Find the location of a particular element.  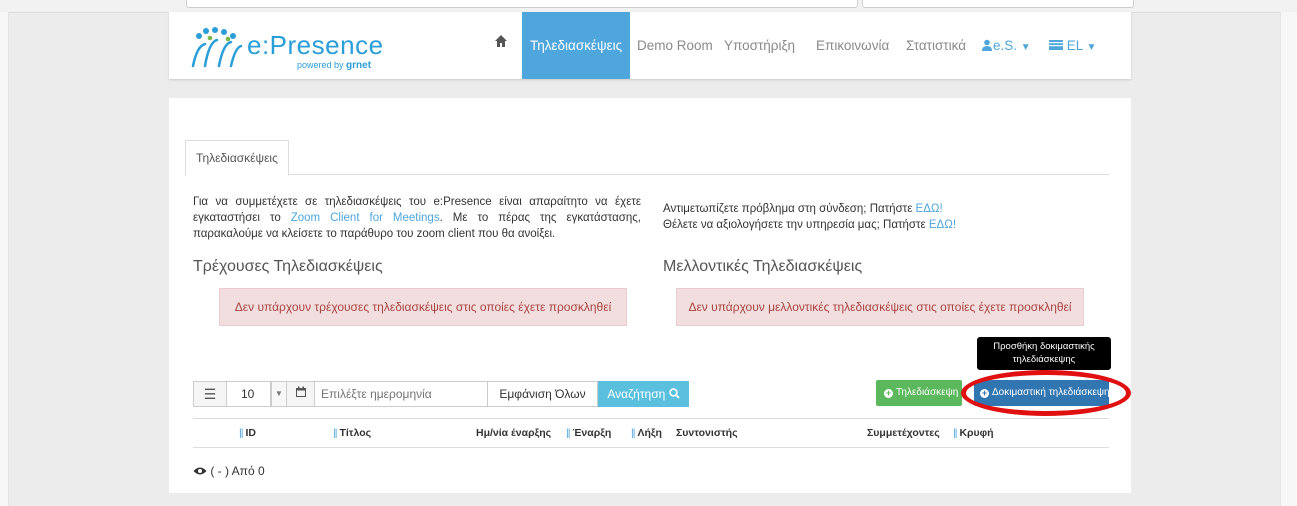

column-start: || Έναρξη is located at coordinates (588, 433).